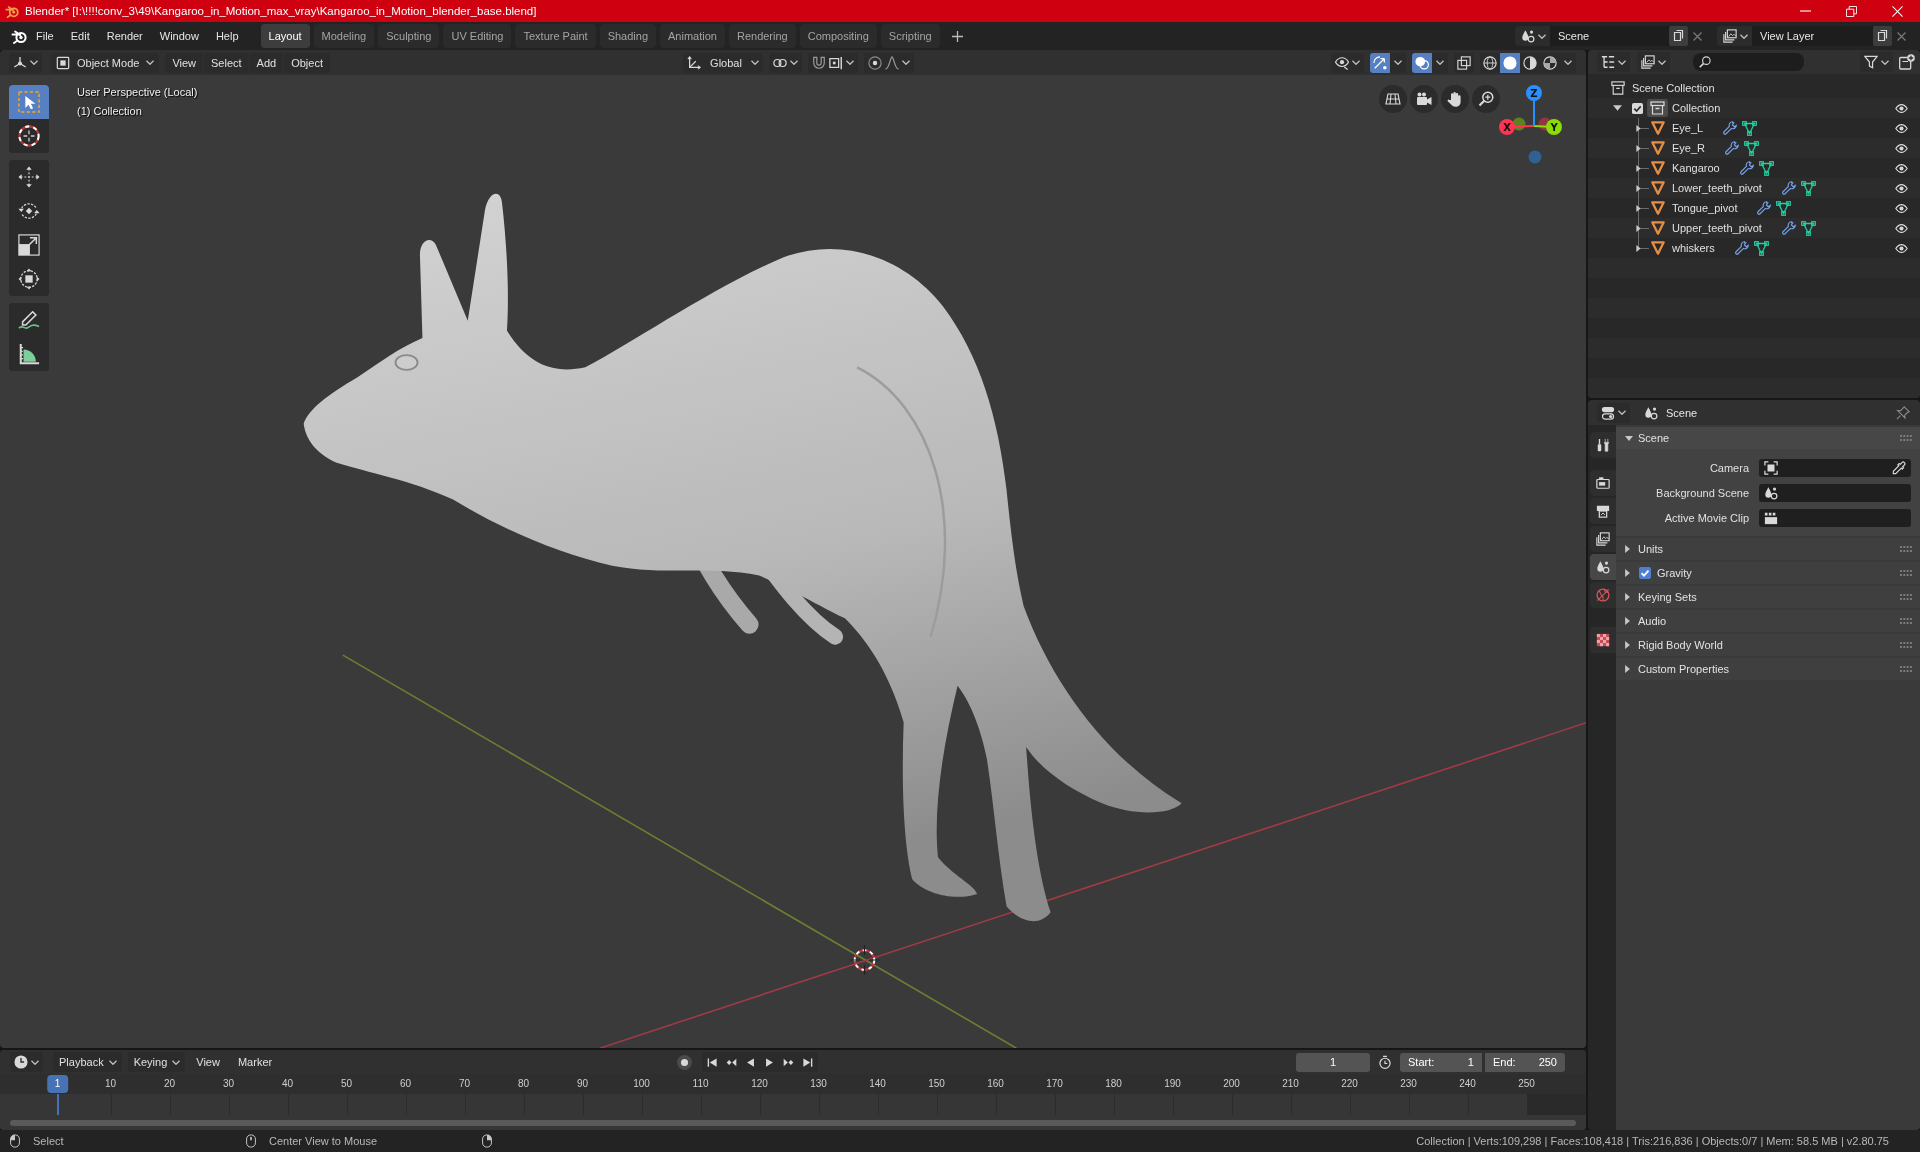 This screenshot has width=1920, height=1152. Describe the element at coordinates (785, 62) in the screenshot. I see `pivot-point-button` at that location.